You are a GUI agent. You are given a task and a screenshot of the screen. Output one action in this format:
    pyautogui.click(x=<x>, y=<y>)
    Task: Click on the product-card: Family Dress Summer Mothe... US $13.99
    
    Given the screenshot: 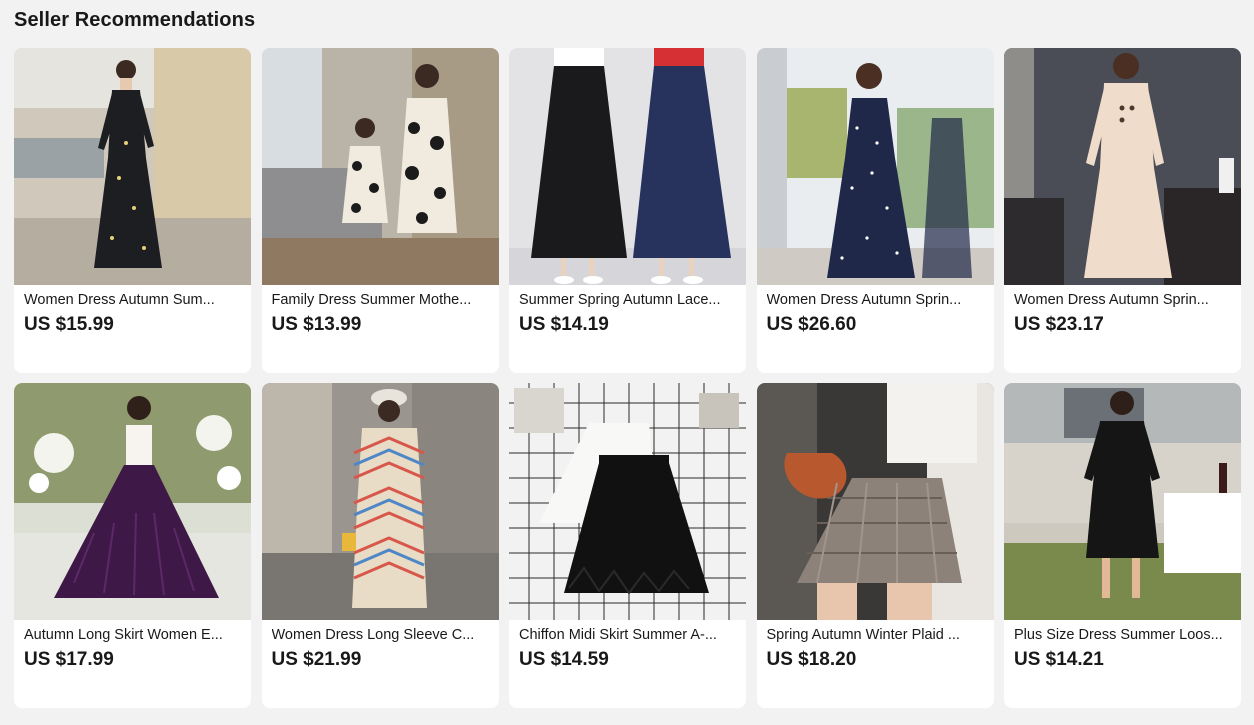 What is the action you would take?
    pyautogui.click(x=380, y=210)
    